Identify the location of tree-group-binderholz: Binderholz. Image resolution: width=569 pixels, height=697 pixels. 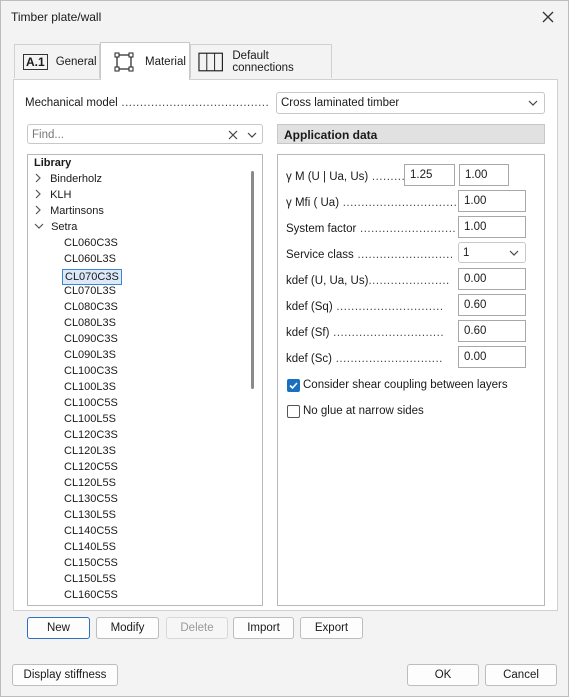
(68, 181).